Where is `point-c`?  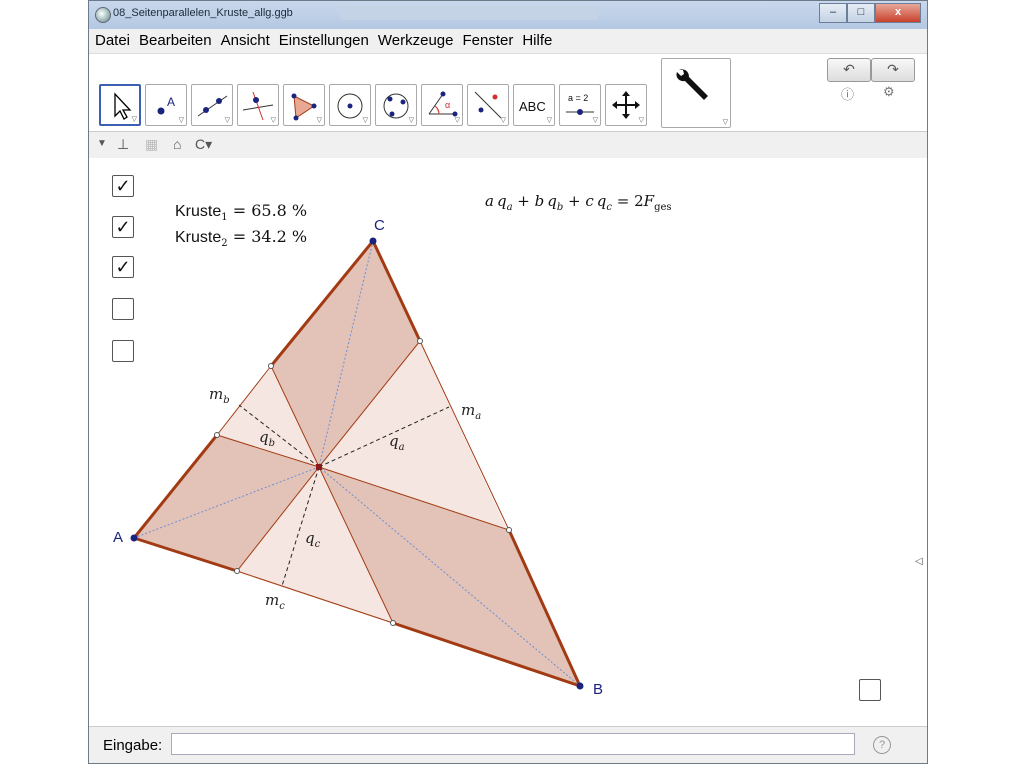
point-c is located at coordinates (373, 241).